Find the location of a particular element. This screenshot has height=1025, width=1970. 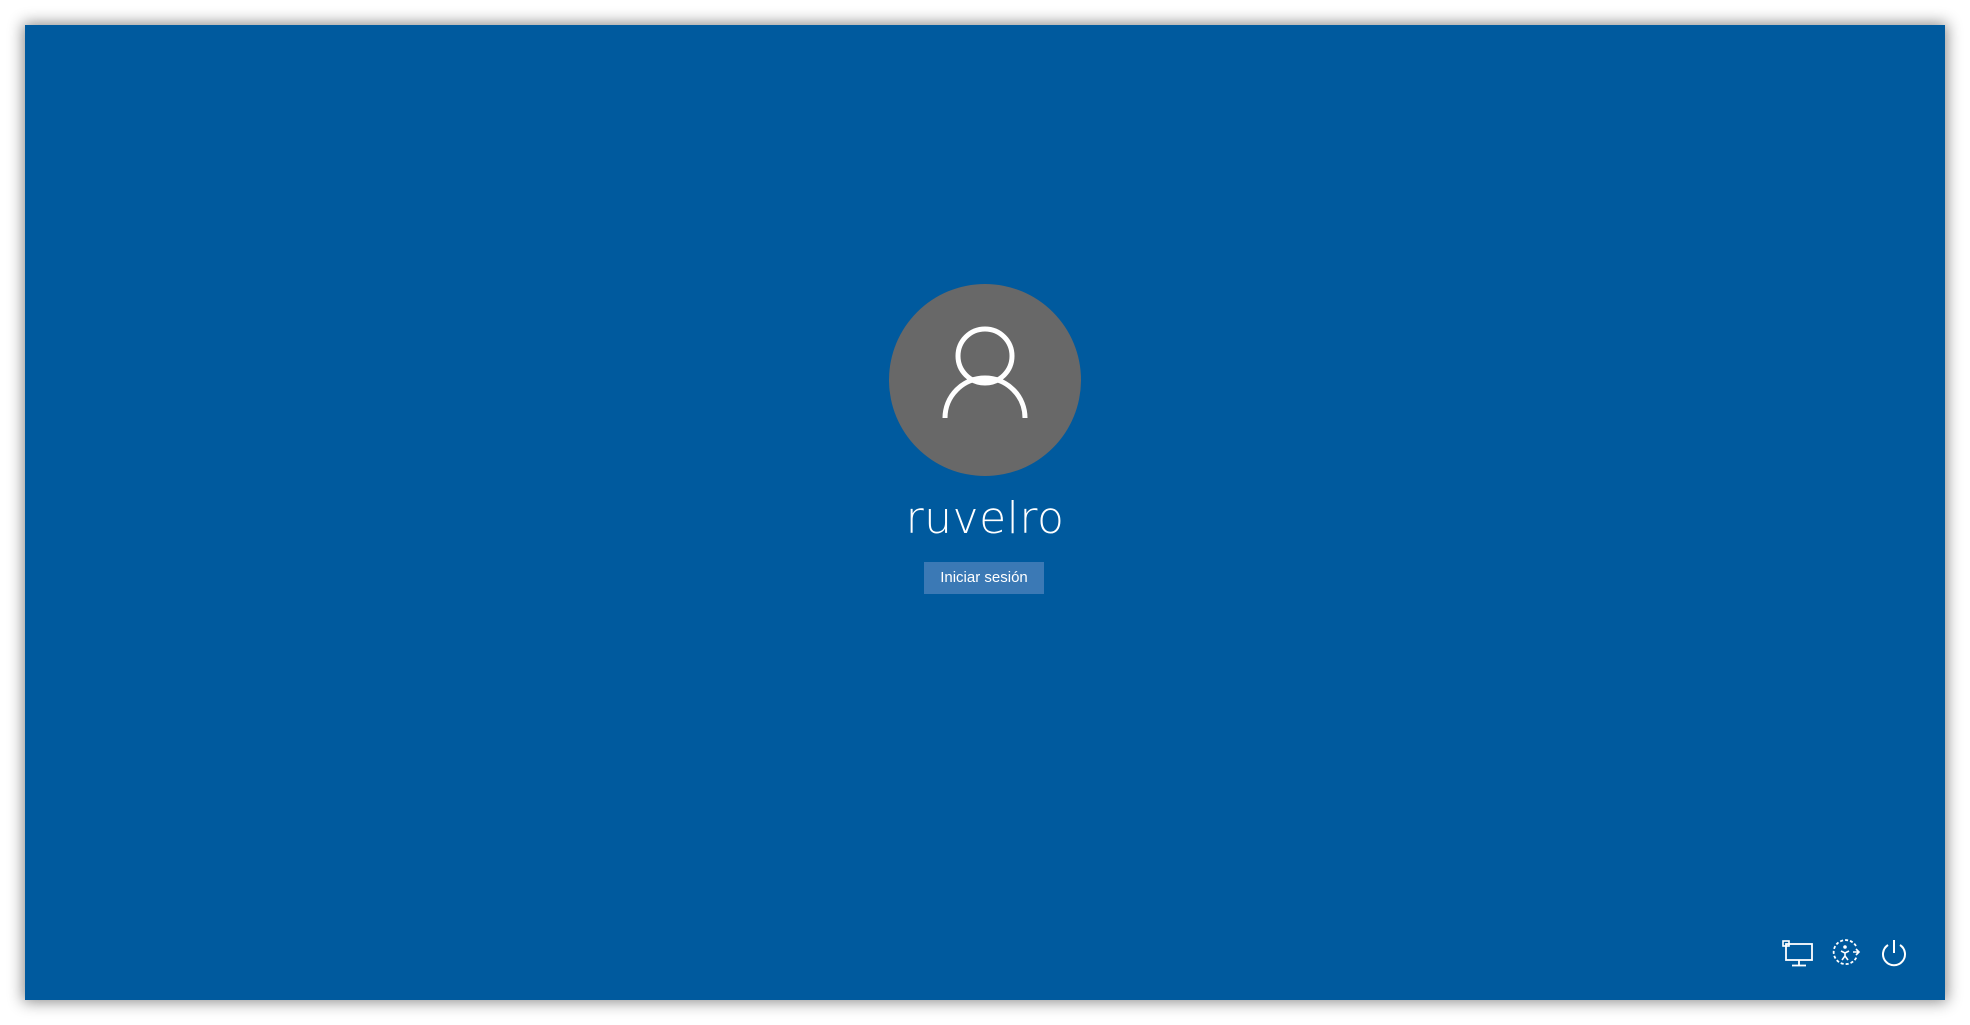

ease-of-access-button is located at coordinates (1846, 953).